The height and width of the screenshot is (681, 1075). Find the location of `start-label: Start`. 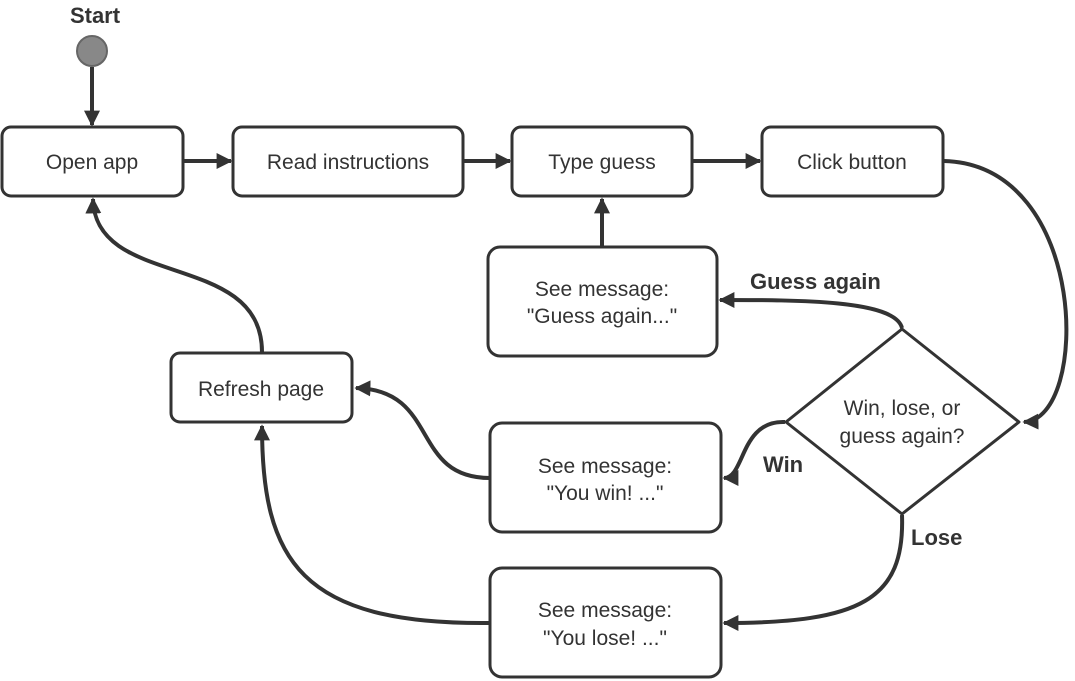

start-label: Start is located at coordinates (95, 15).